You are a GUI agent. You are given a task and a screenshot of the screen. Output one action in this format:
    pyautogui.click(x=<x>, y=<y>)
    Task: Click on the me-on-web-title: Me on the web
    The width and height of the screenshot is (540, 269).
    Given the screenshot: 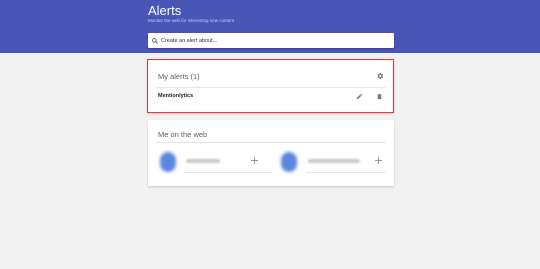 What is the action you would take?
    pyautogui.click(x=183, y=134)
    